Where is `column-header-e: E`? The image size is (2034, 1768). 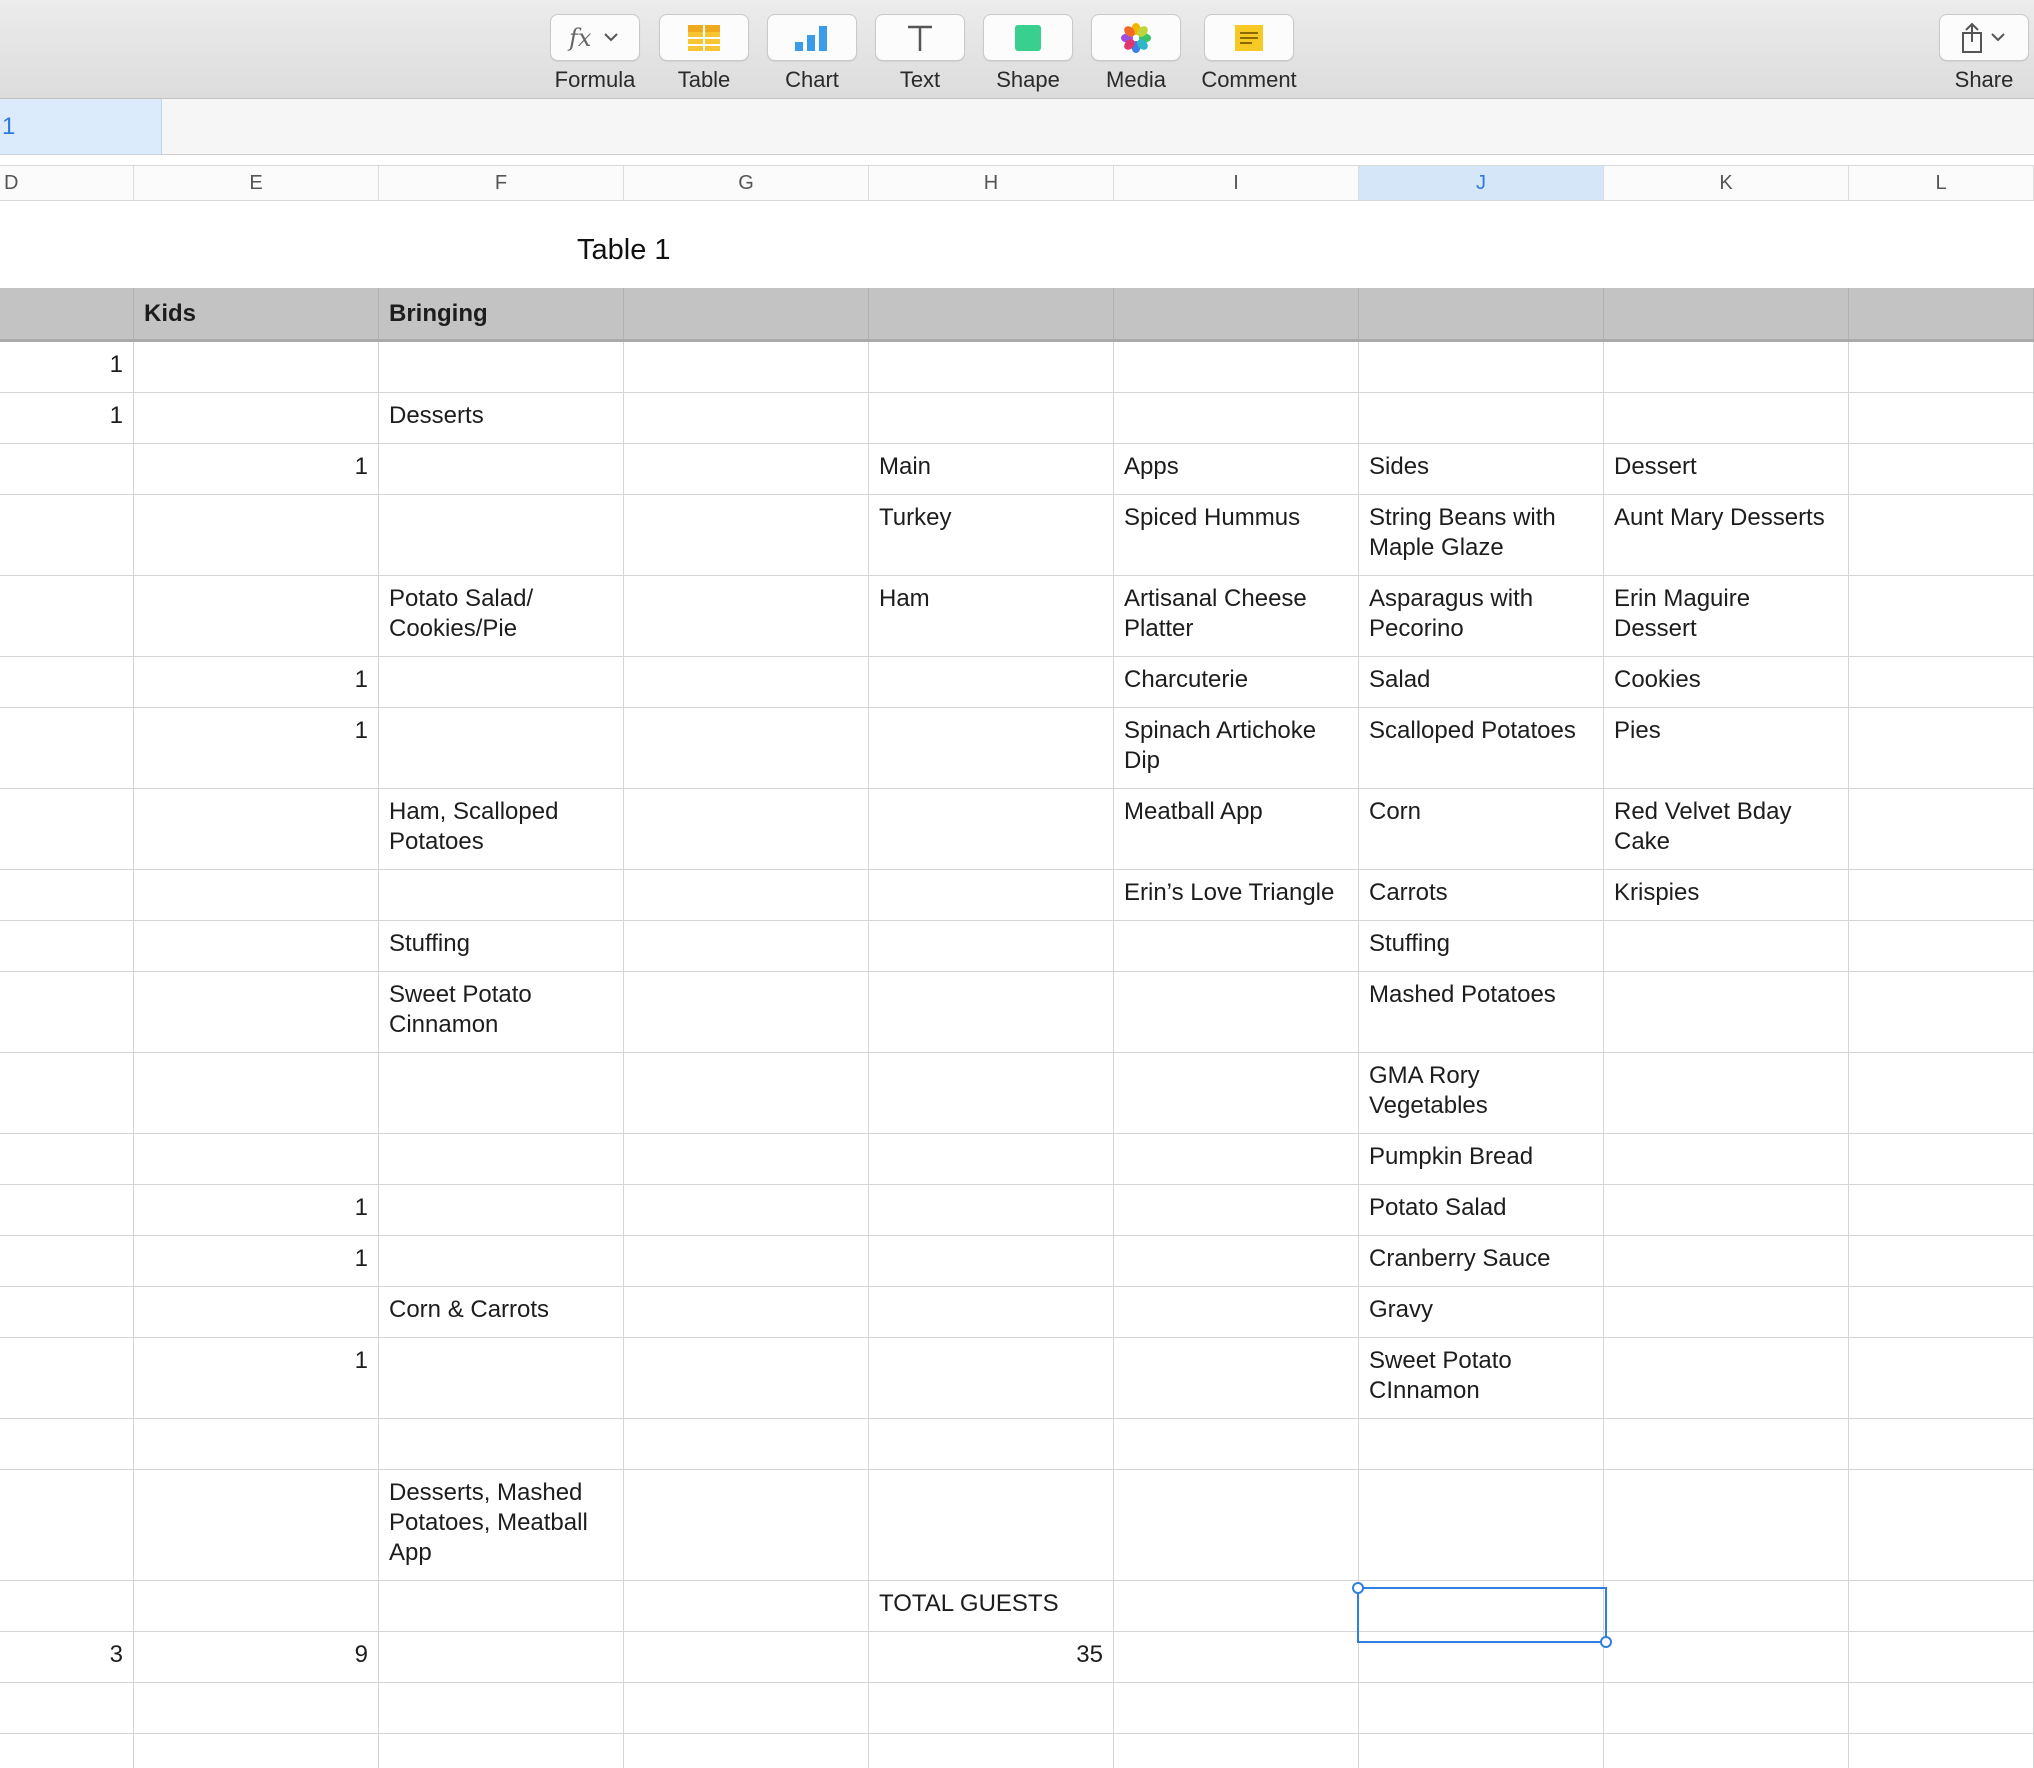
column-header-e: E is located at coordinates (256, 183).